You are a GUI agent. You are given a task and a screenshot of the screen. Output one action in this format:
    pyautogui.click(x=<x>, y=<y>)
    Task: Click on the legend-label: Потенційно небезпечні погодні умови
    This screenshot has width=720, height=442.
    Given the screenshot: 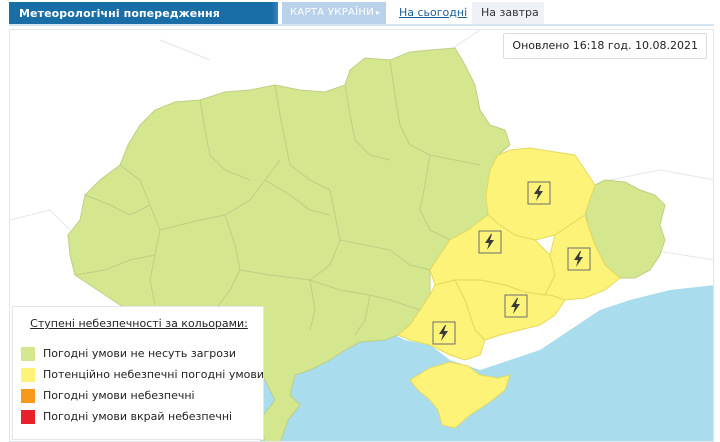 What is the action you would take?
    pyautogui.click(x=153, y=374)
    